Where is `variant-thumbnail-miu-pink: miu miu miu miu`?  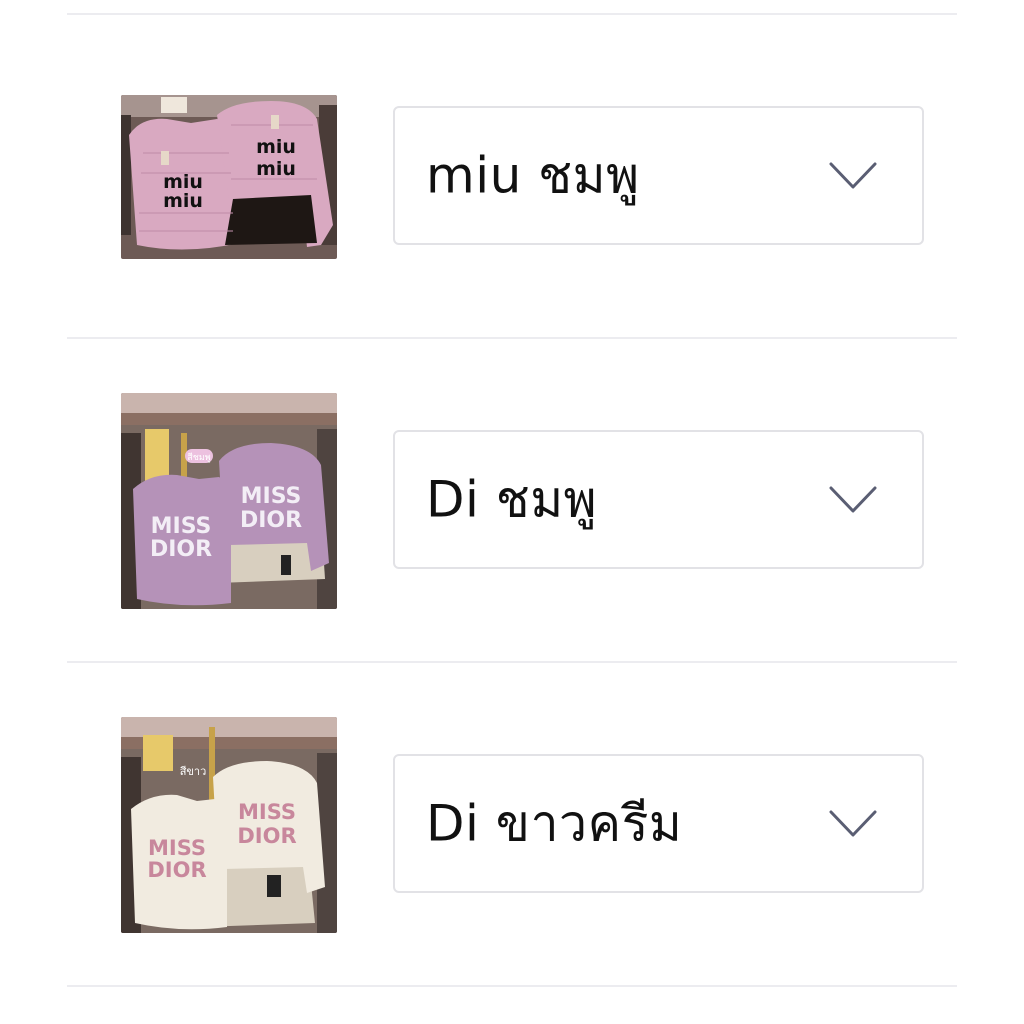
variant-thumbnail-miu-pink: miu miu miu miu is located at coordinates (229, 177).